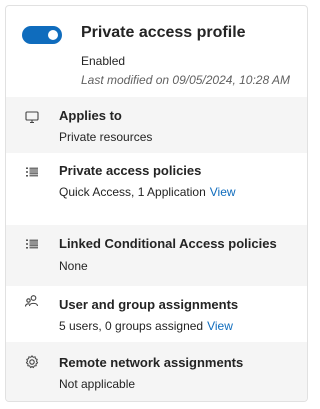  What do you see at coordinates (149, 304) in the screenshot?
I see `section-title: User and group assignments` at bounding box center [149, 304].